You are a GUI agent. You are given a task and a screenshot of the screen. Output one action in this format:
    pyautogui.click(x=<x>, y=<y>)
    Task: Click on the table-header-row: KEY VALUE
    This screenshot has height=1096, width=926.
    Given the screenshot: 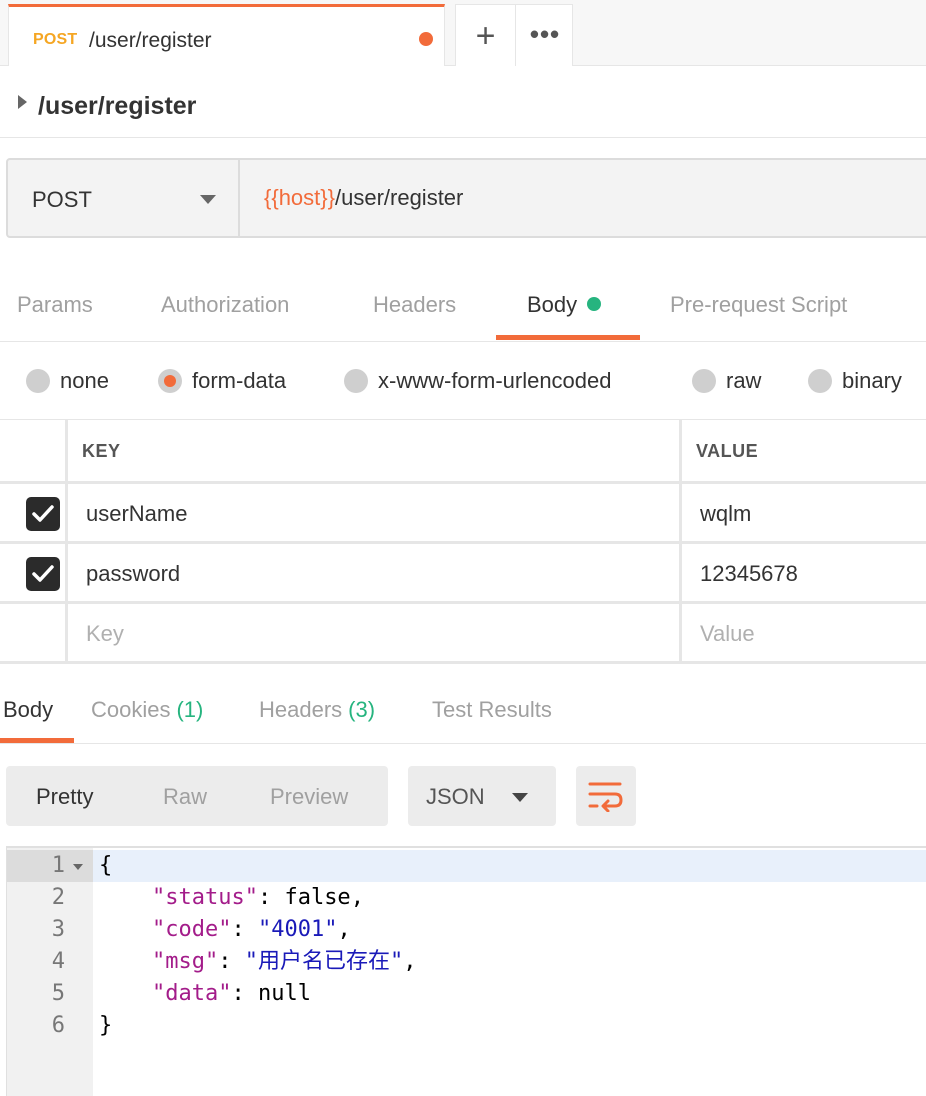 What is the action you would take?
    pyautogui.click(x=463, y=452)
    